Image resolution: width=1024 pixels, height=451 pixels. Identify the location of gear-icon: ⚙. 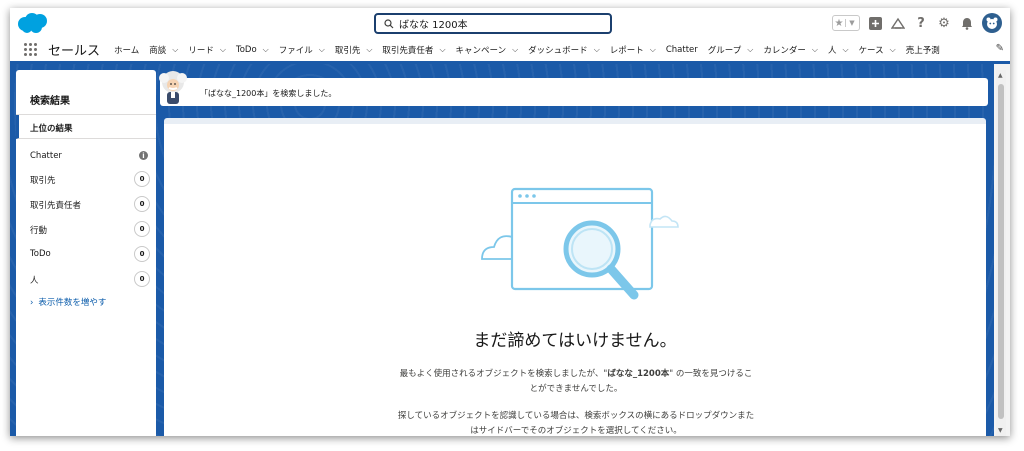
(944, 23).